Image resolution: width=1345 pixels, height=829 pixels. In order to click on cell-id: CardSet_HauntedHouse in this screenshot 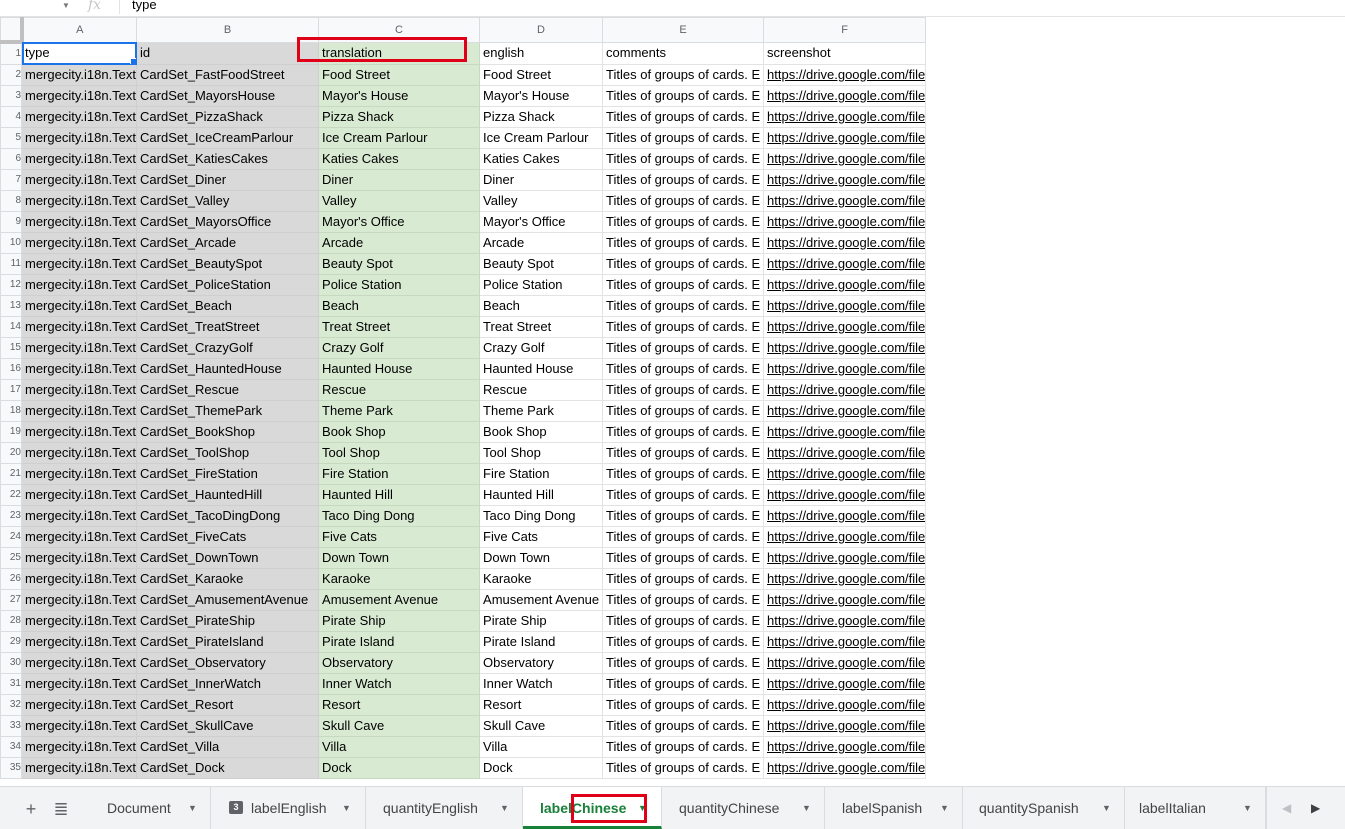, I will do `click(228, 369)`.